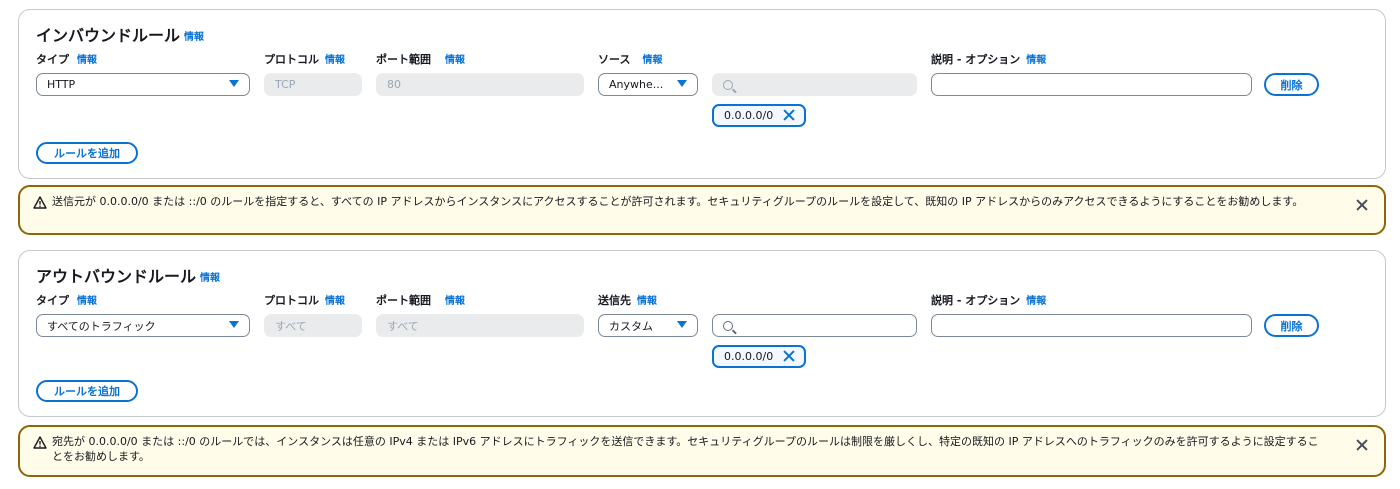 The image size is (1400, 489). I want to click on type-select: すべてのトラフィック, so click(143, 325).